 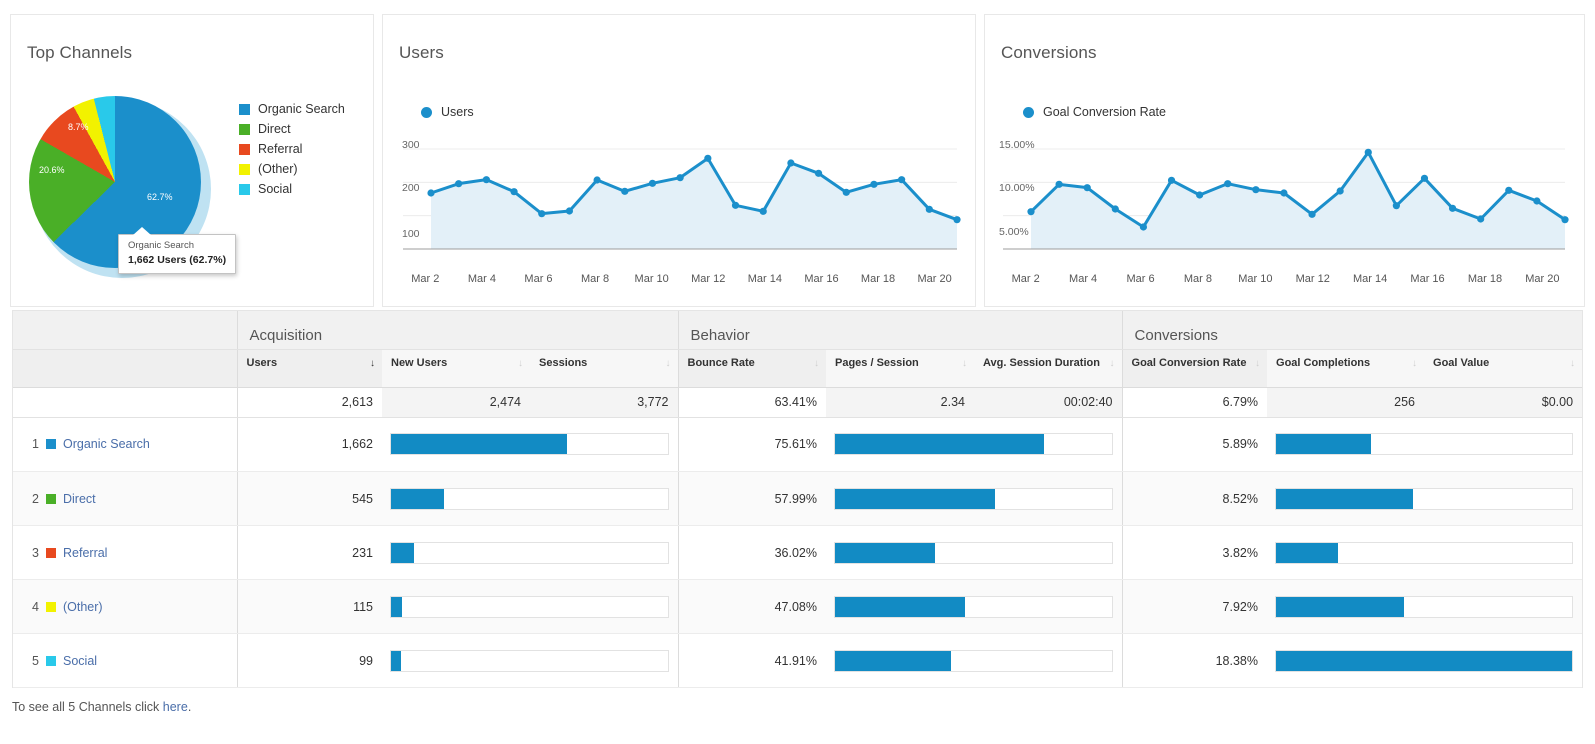 What do you see at coordinates (309, 498) in the screenshot?
I see `metric-value: 545` at bounding box center [309, 498].